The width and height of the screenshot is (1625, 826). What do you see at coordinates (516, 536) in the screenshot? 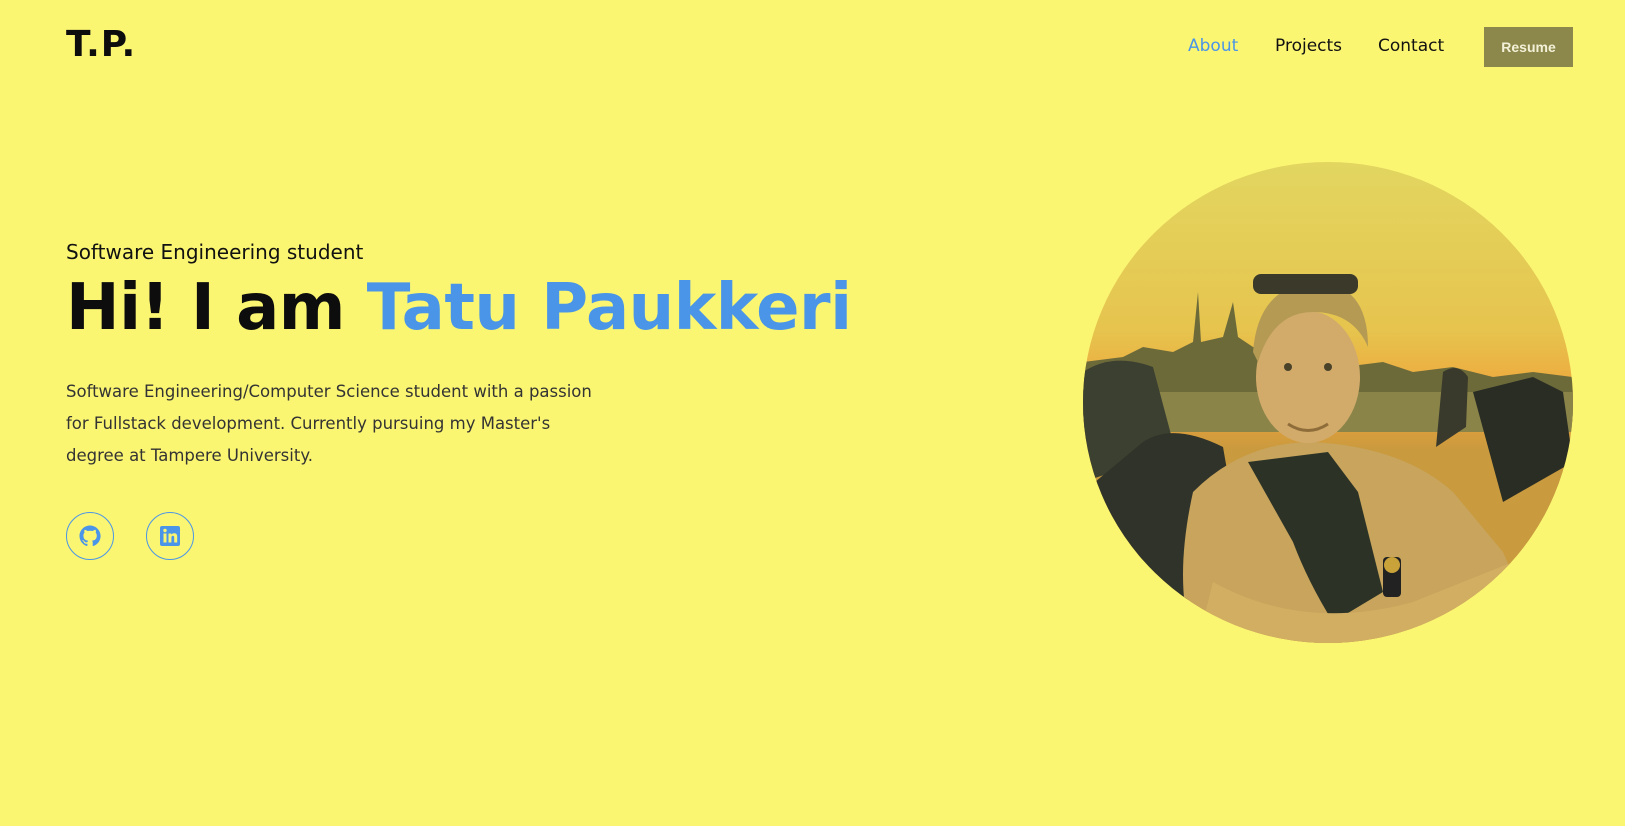
I see `social-links` at bounding box center [516, 536].